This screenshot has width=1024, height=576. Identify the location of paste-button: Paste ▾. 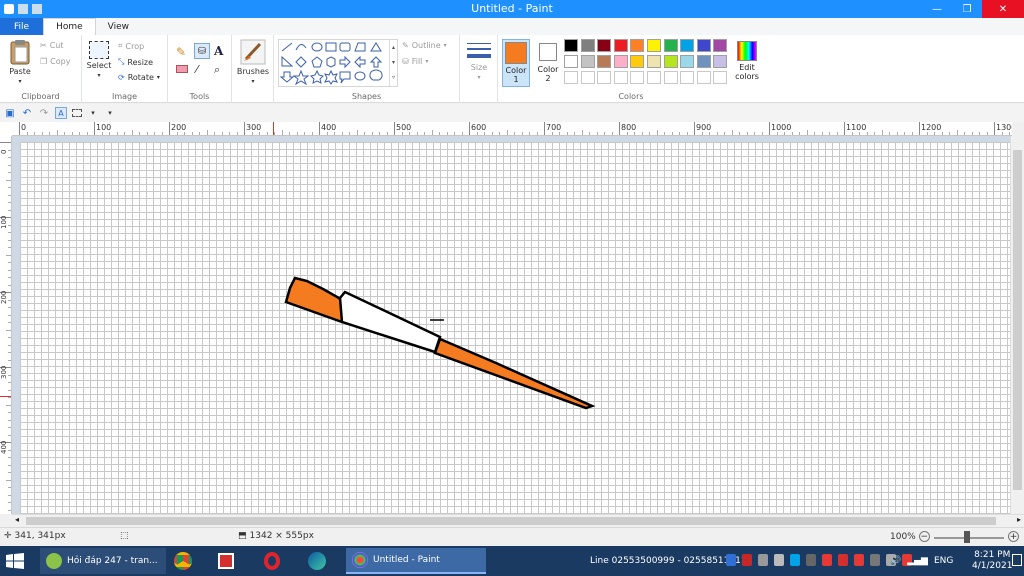
(20, 62).